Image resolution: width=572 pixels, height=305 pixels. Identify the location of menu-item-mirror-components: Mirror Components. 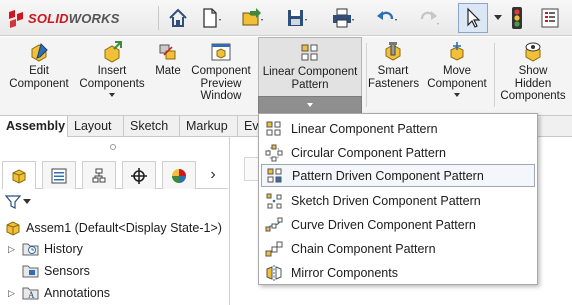
(398, 272).